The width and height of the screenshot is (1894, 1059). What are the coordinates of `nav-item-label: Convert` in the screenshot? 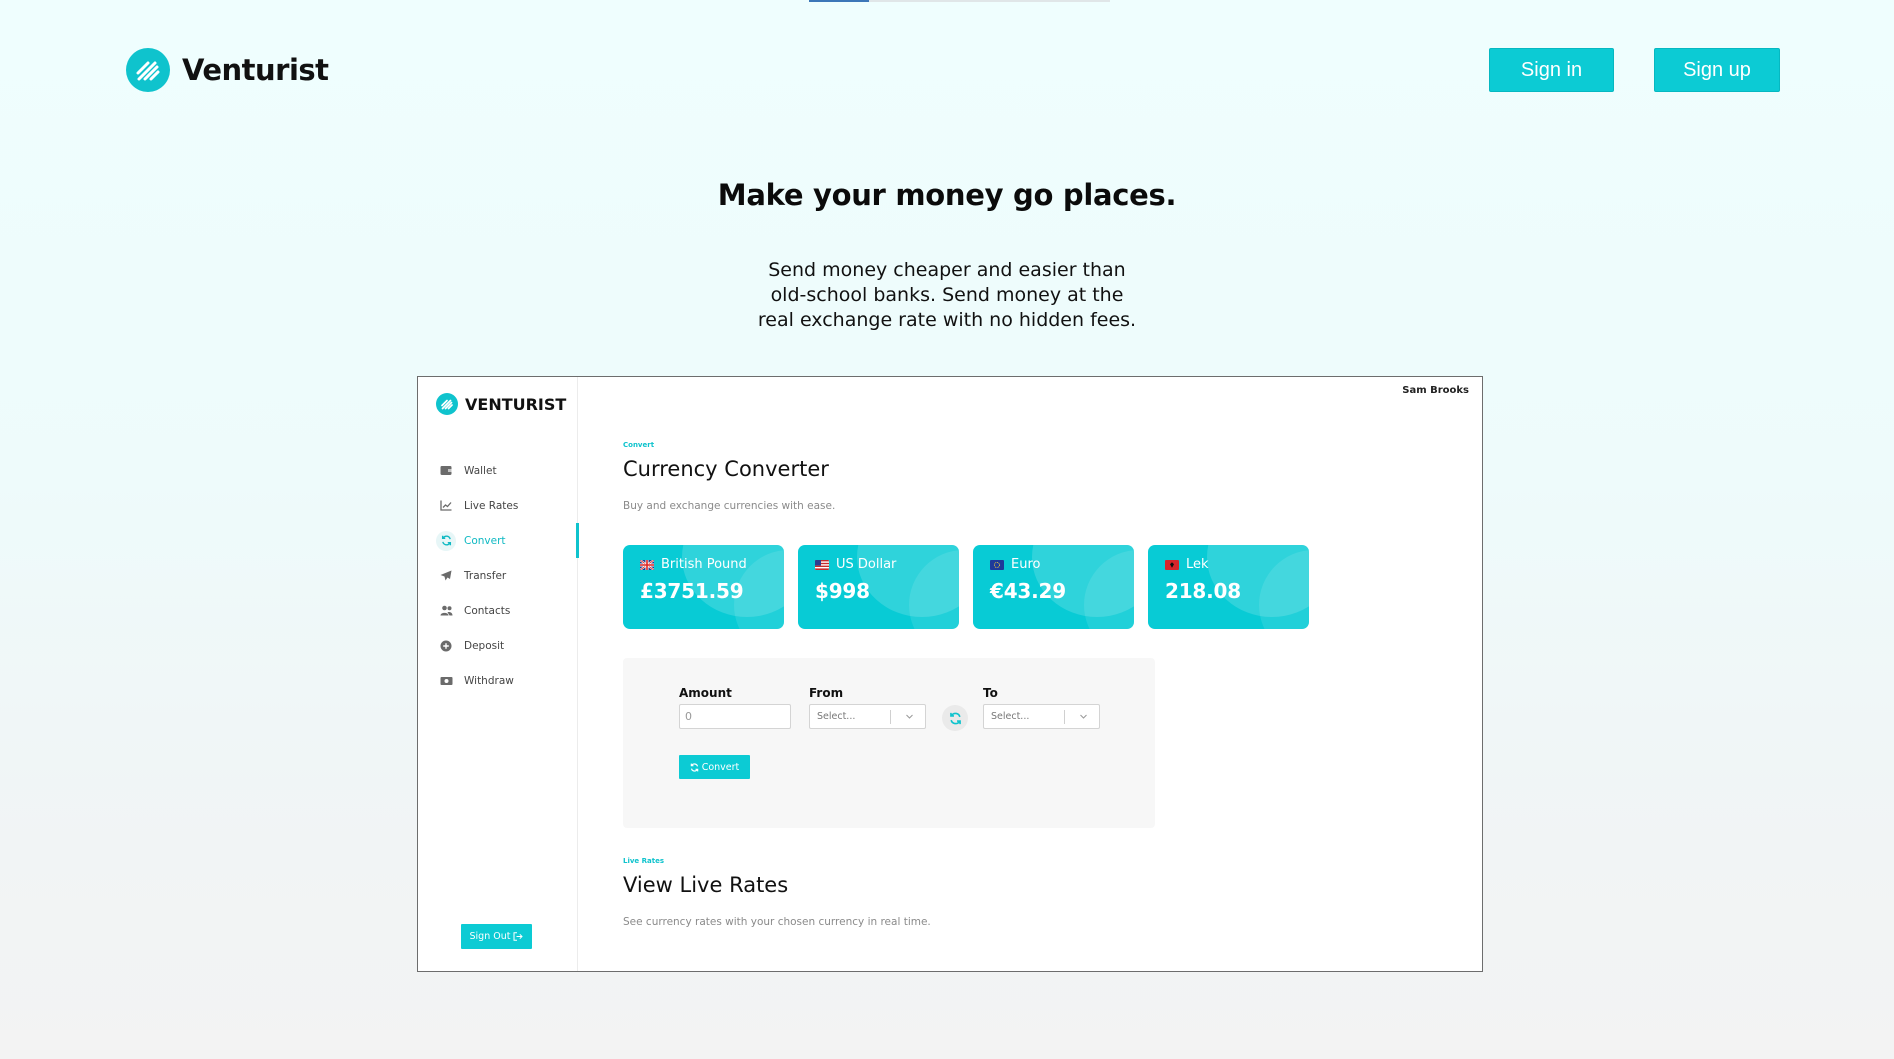 It's located at (485, 540).